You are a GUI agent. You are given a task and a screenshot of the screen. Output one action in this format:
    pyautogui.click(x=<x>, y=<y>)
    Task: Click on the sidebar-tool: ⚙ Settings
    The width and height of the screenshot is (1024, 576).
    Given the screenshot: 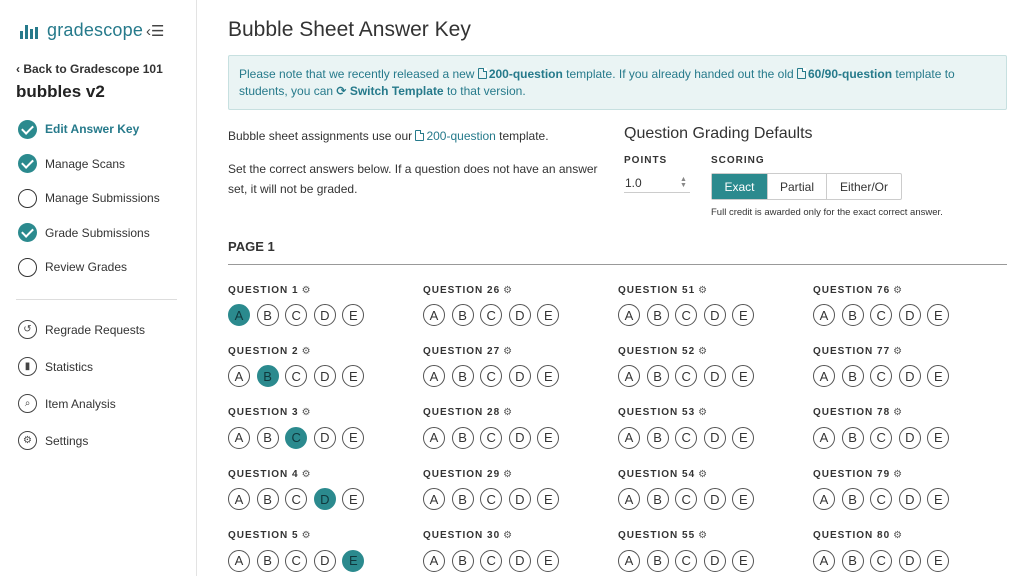 What is the action you would take?
    pyautogui.click(x=103, y=440)
    